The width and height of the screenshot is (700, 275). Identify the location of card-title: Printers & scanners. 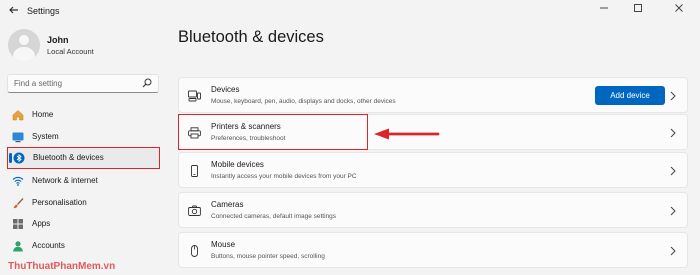
(246, 126).